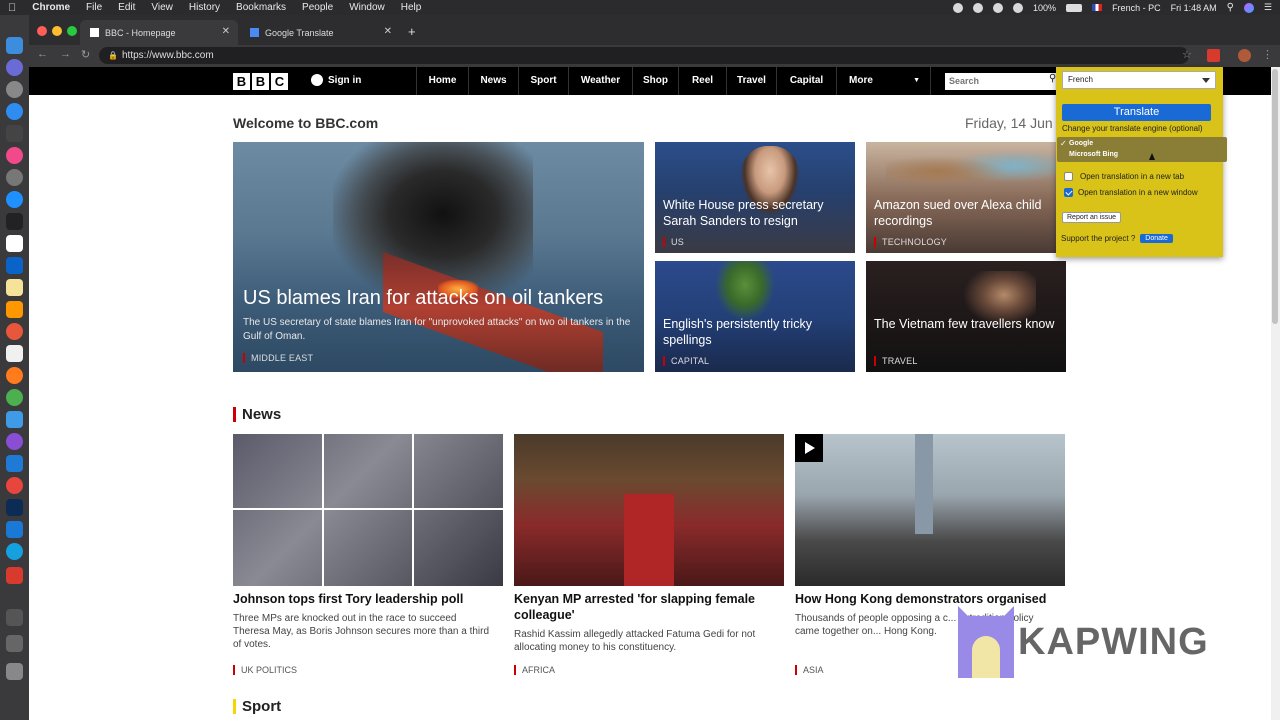 This screenshot has height=720, width=1280. Describe the element at coordinates (966, 213) in the screenshot. I see `tile-headline: Amazon sued over Alexa child recordings` at that location.